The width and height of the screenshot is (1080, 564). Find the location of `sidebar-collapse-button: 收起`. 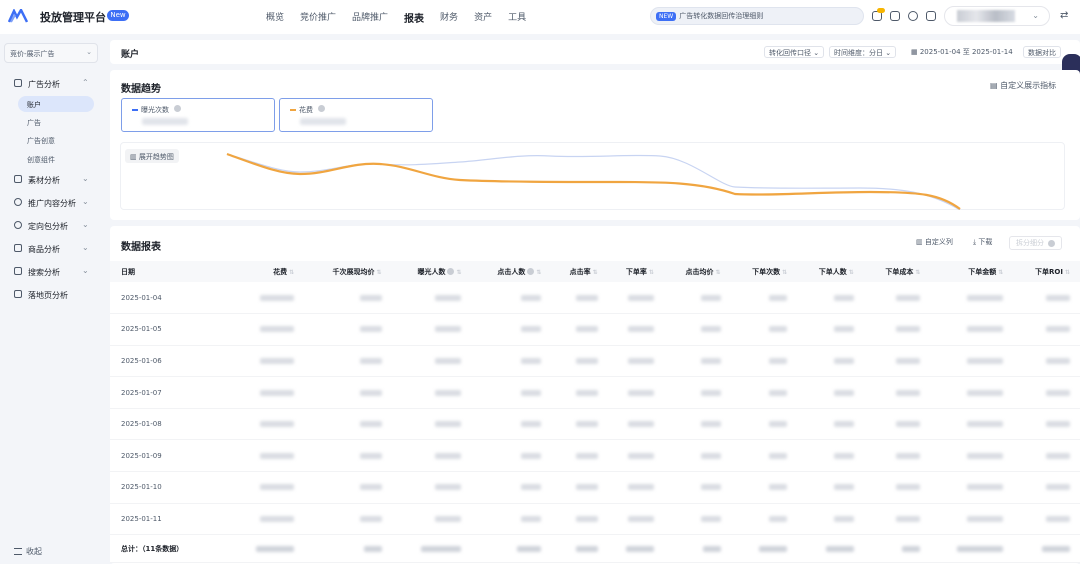

sidebar-collapse-button: 收起 is located at coordinates (28, 551).